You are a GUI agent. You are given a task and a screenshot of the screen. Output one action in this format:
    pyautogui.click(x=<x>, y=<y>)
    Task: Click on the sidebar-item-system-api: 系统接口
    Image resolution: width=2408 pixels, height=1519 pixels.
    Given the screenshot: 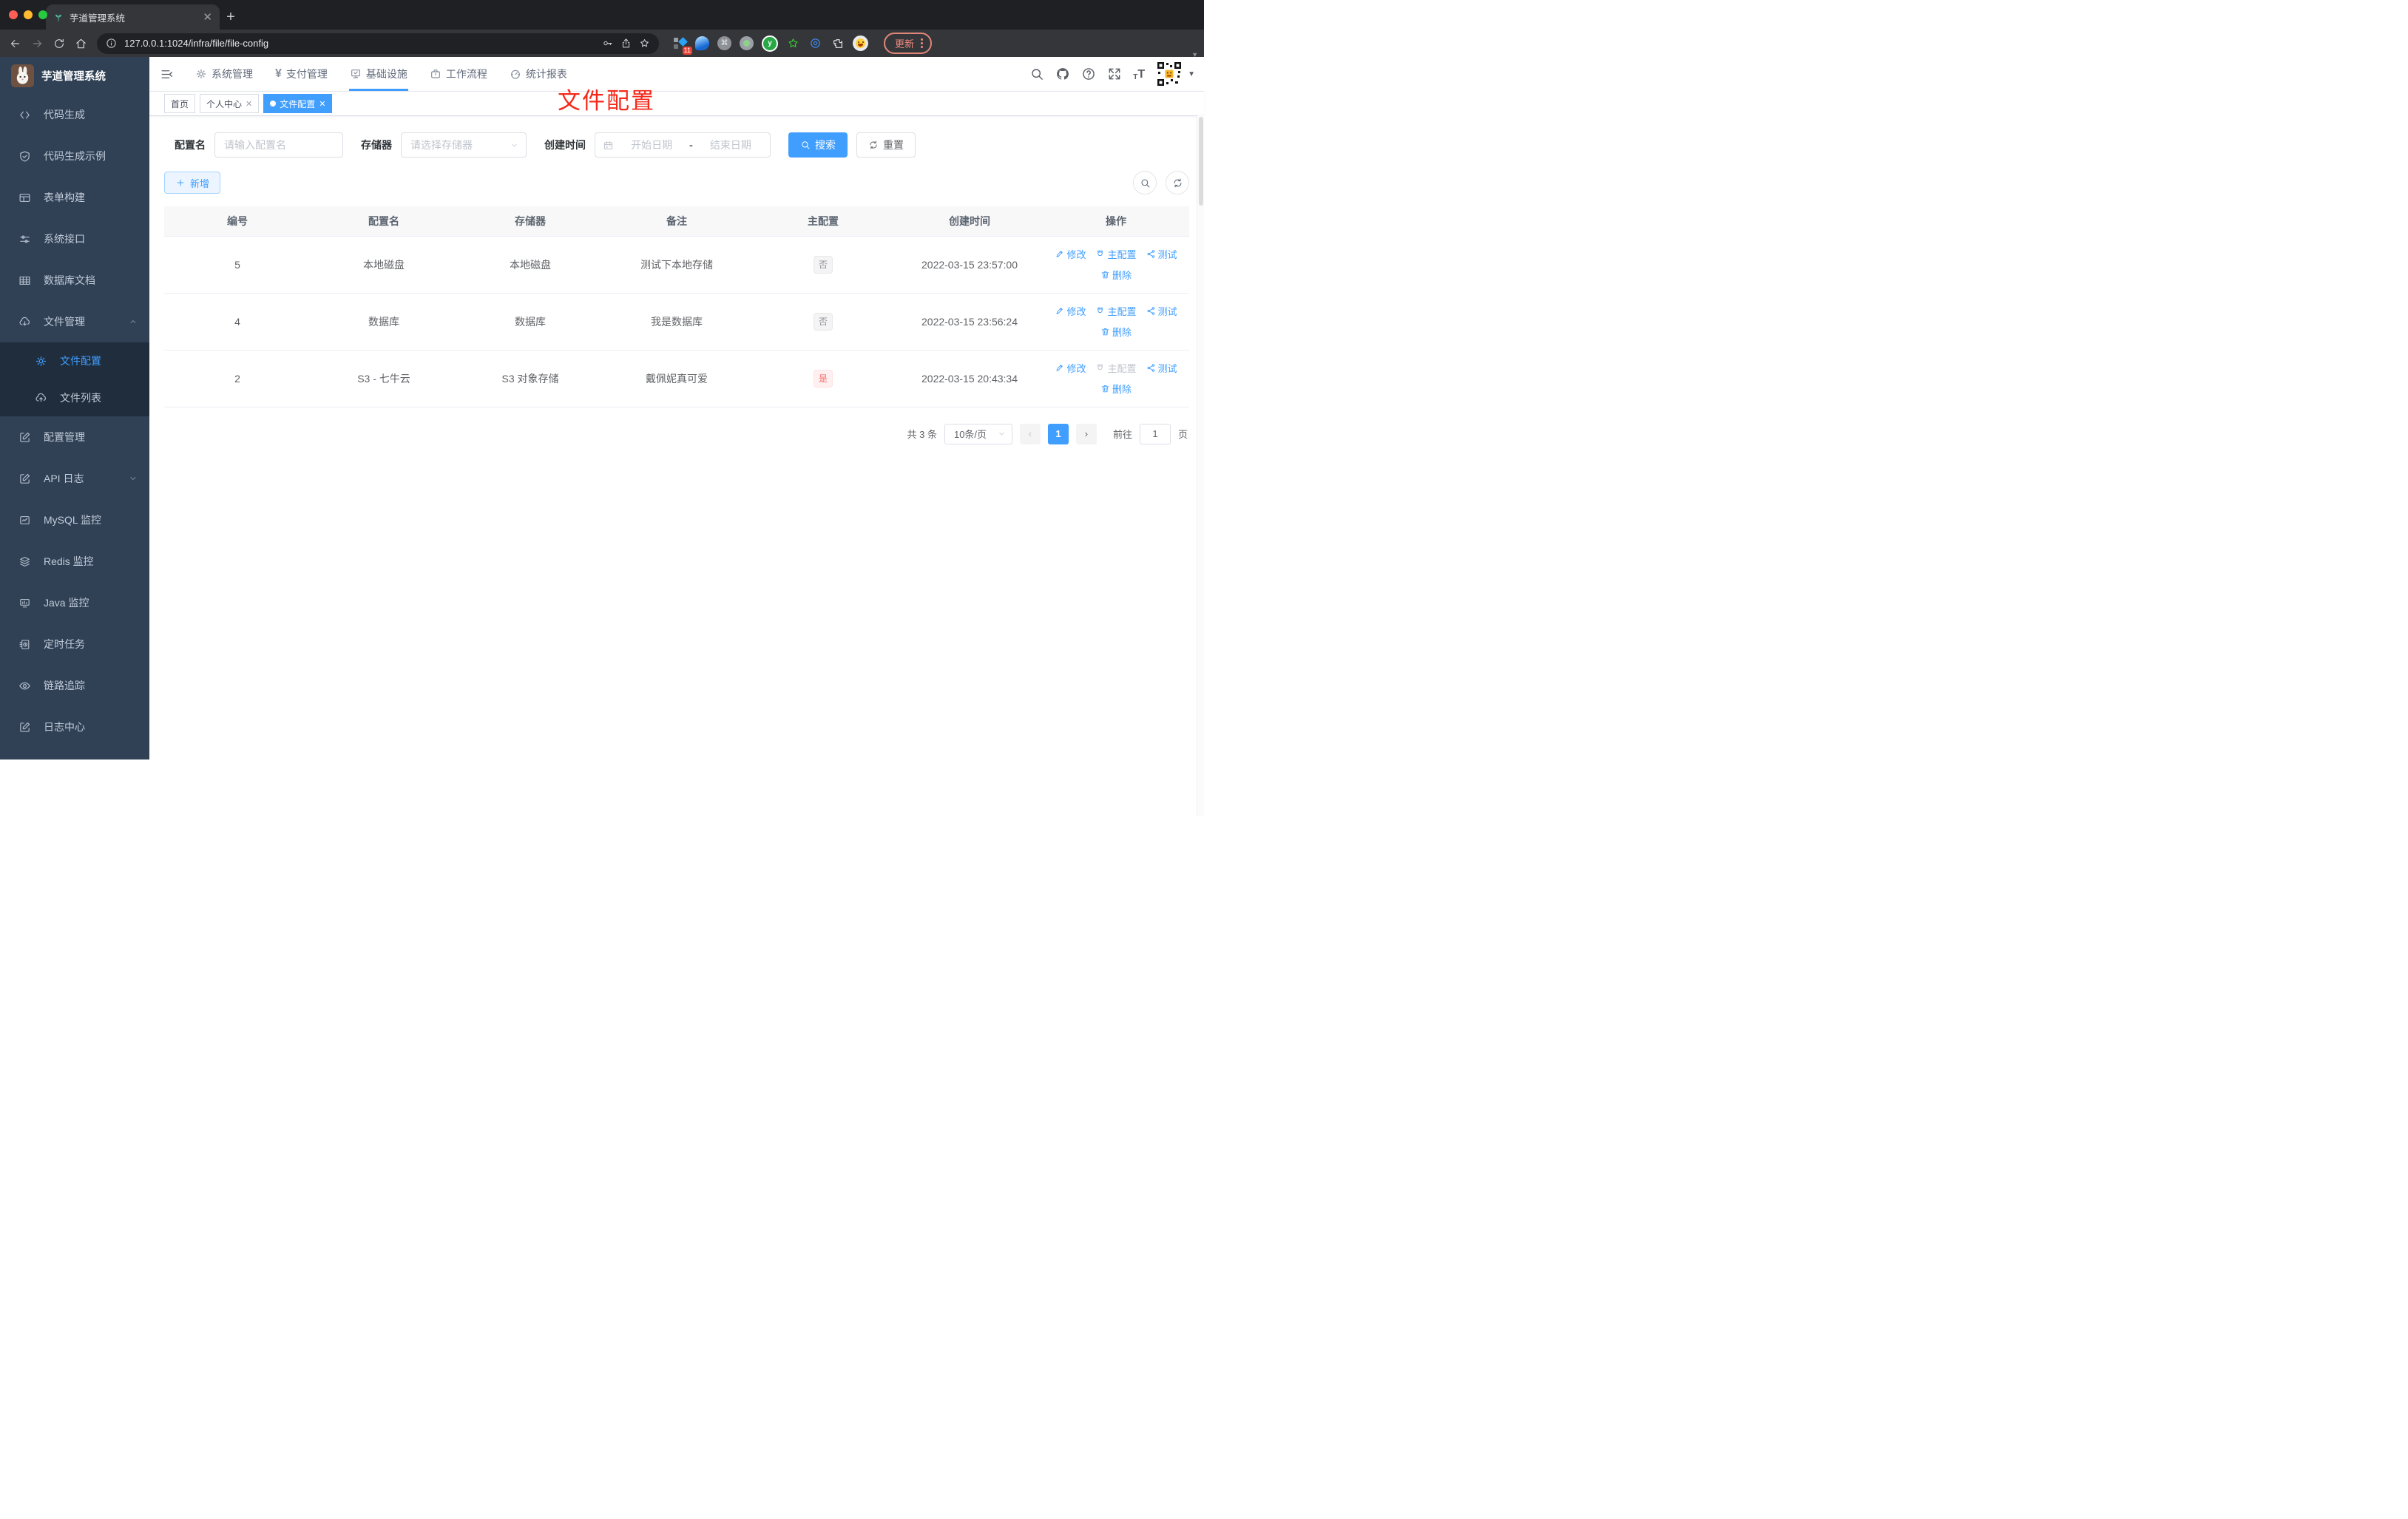 What is the action you would take?
    pyautogui.click(x=74, y=239)
    